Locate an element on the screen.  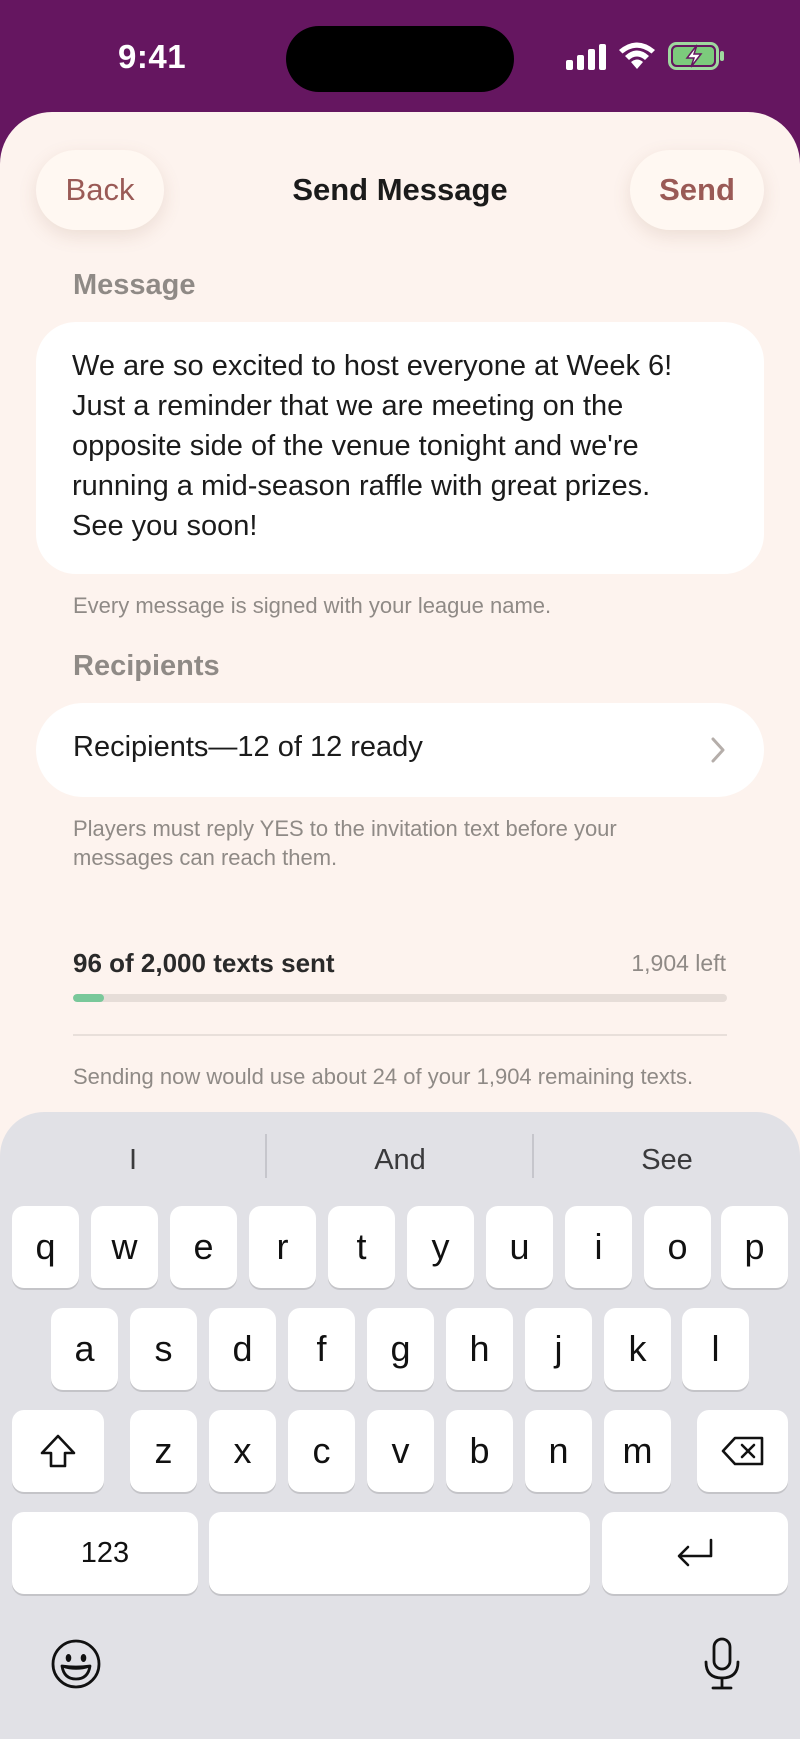
usage-progress-bar is located at coordinates (400, 998).